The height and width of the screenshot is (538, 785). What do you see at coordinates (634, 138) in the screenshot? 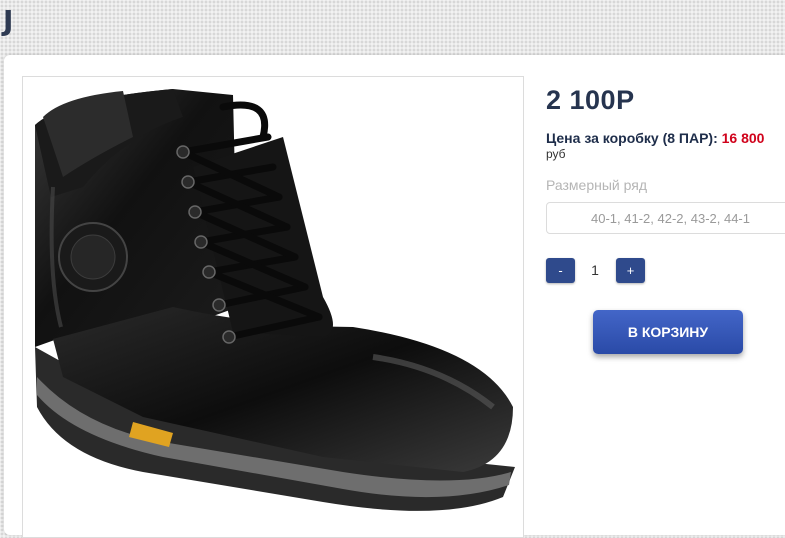
I see `box-price-label: Цена за коробку (8 ПАР):` at bounding box center [634, 138].